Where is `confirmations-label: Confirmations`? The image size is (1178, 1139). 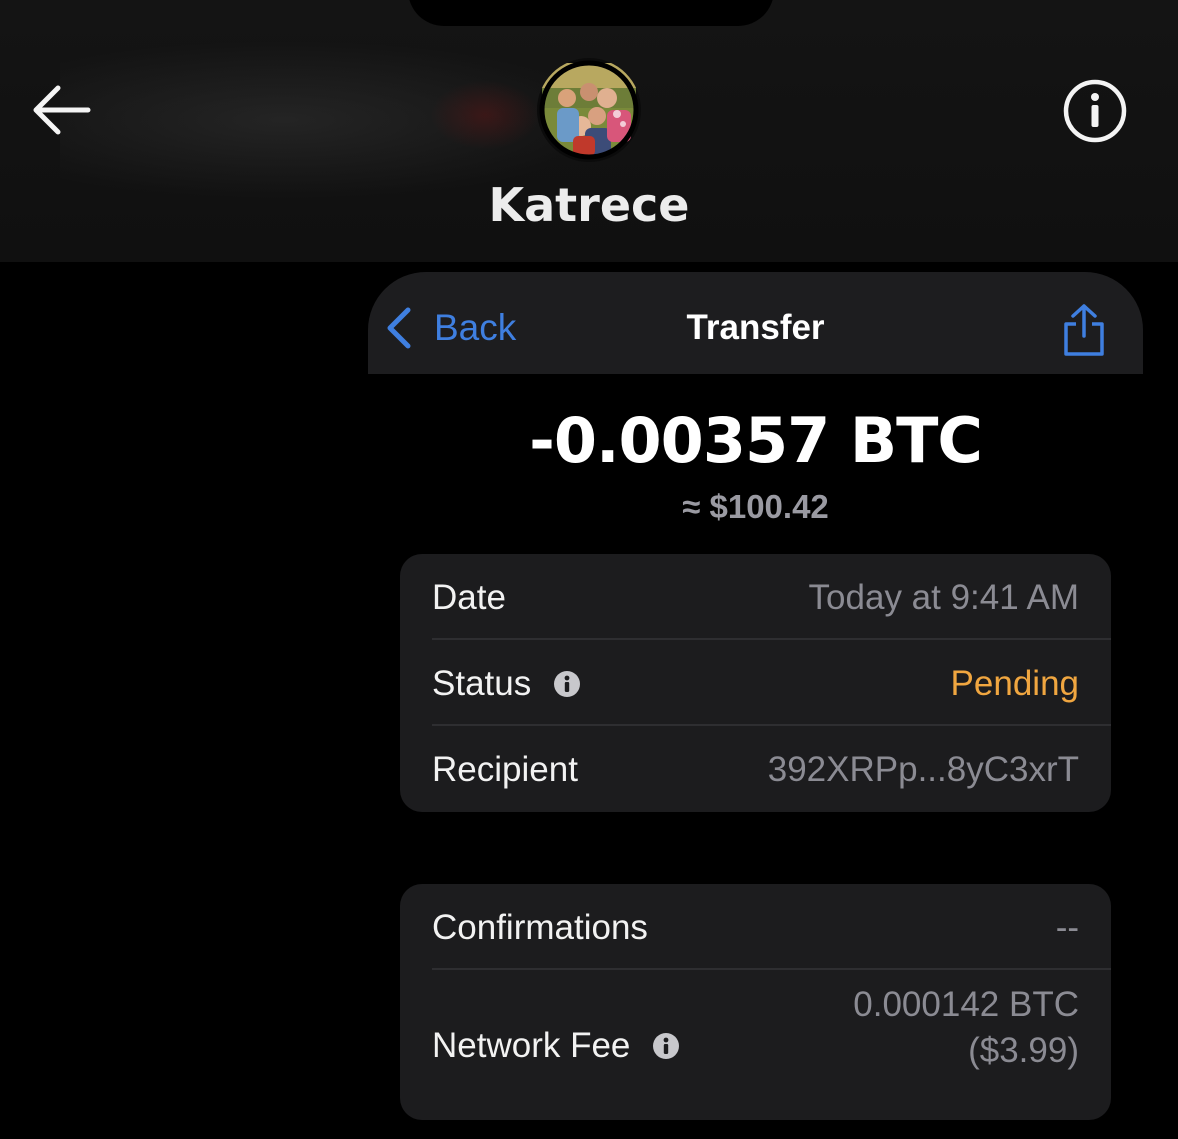
confirmations-label: Confirmations is located at coordinates (540, 927).